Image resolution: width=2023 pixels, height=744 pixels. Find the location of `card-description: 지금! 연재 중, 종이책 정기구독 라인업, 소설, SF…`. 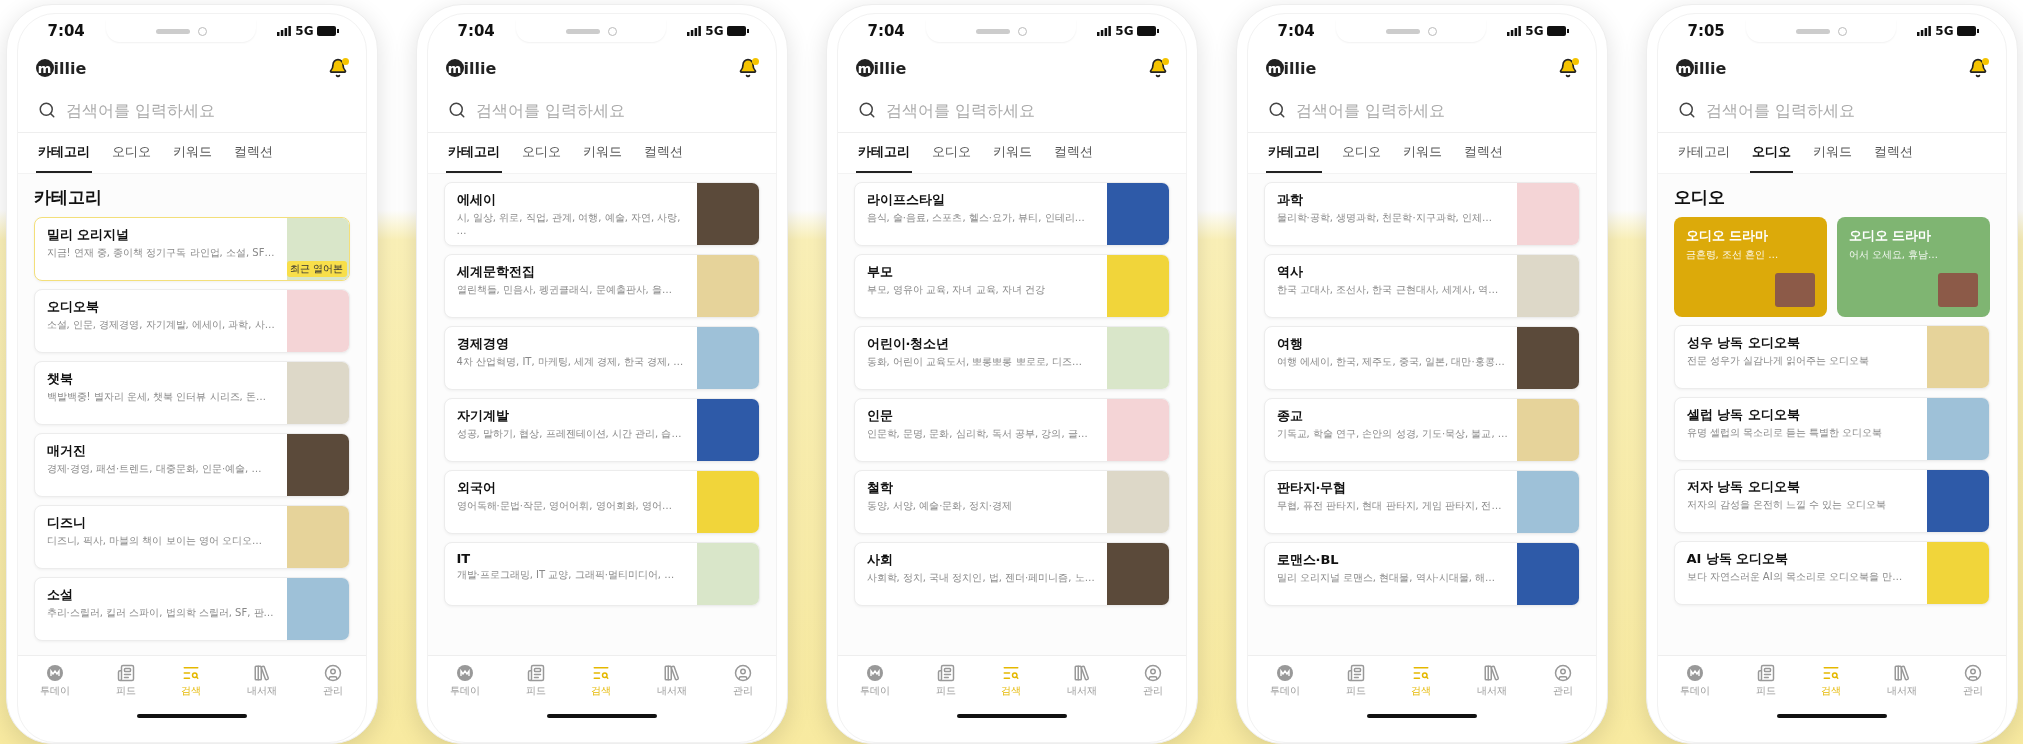

card-description: 지금! 연재 중, 종이책 정기구독 라인업, 소설, SF… is located at coordinates (161, 253).